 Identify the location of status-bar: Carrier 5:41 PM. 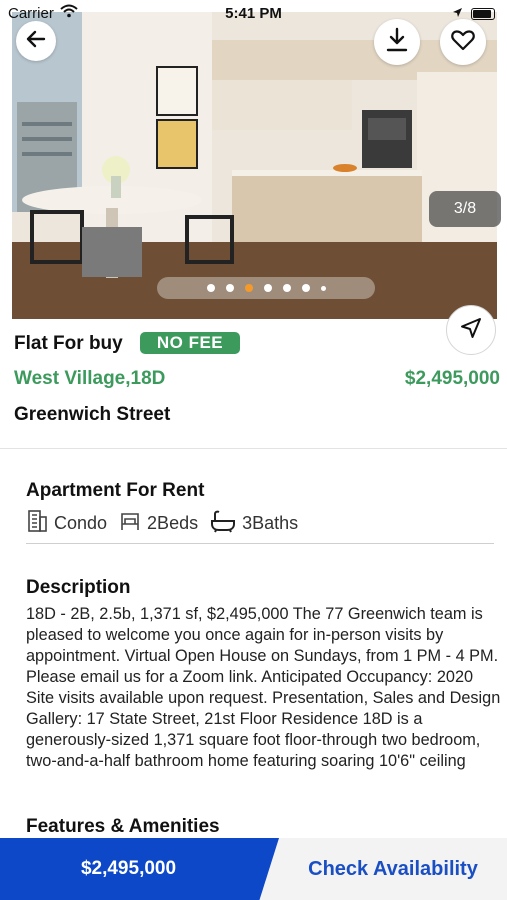
(253, 13).